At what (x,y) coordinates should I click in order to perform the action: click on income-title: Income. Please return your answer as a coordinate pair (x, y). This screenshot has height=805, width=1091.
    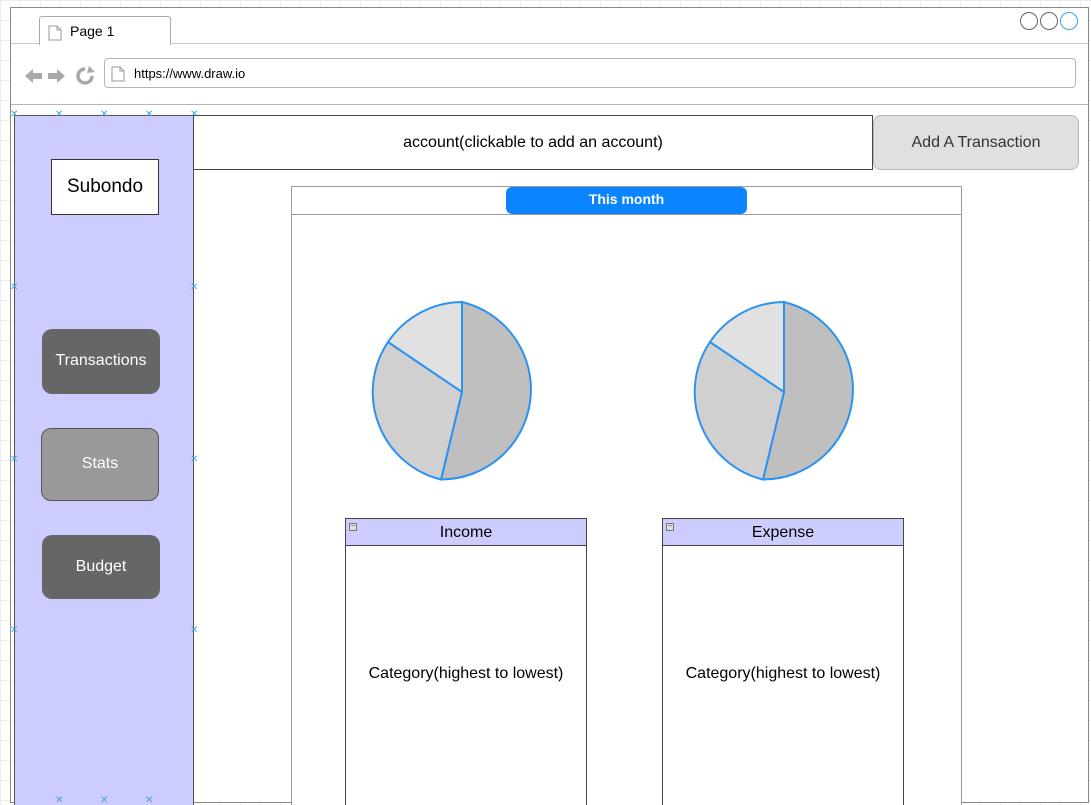
    Looking at the image, I should click on (466, 532).